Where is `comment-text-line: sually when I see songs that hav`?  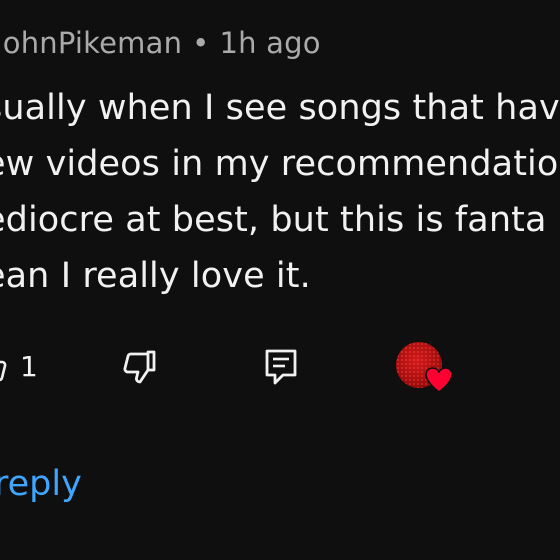 comment-text-line: sually when I see songs that hav is located at coordinates (280, 108).